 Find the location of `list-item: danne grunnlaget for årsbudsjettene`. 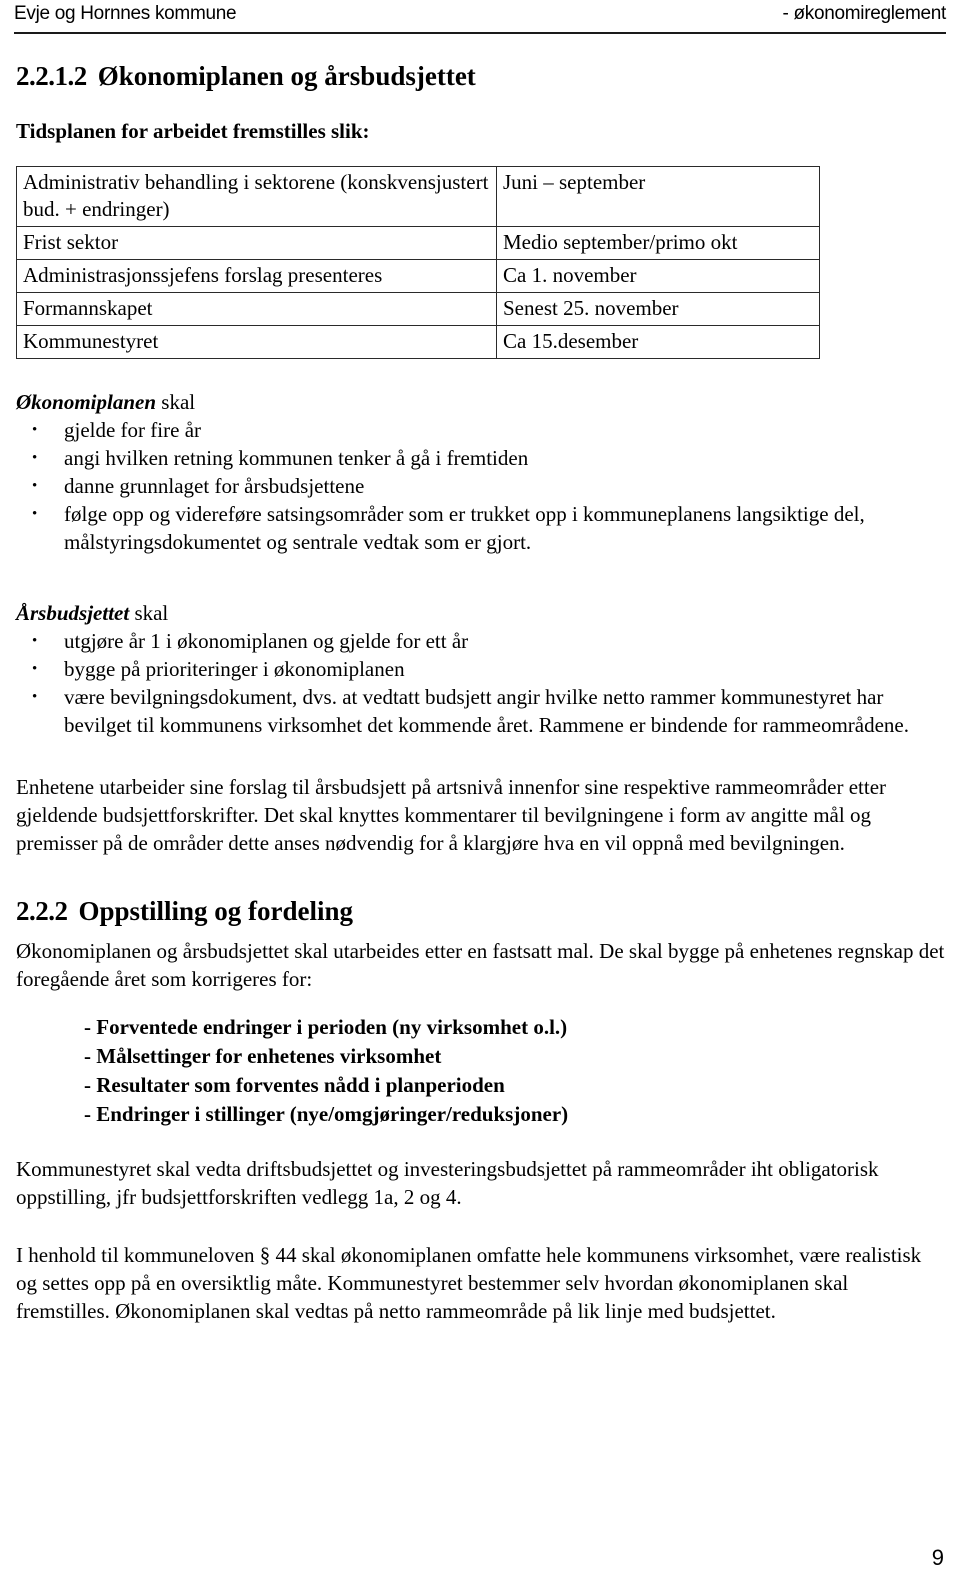

list-item: danne grunnlaget for årsbudsjettene is located at coordinates (481, 486).